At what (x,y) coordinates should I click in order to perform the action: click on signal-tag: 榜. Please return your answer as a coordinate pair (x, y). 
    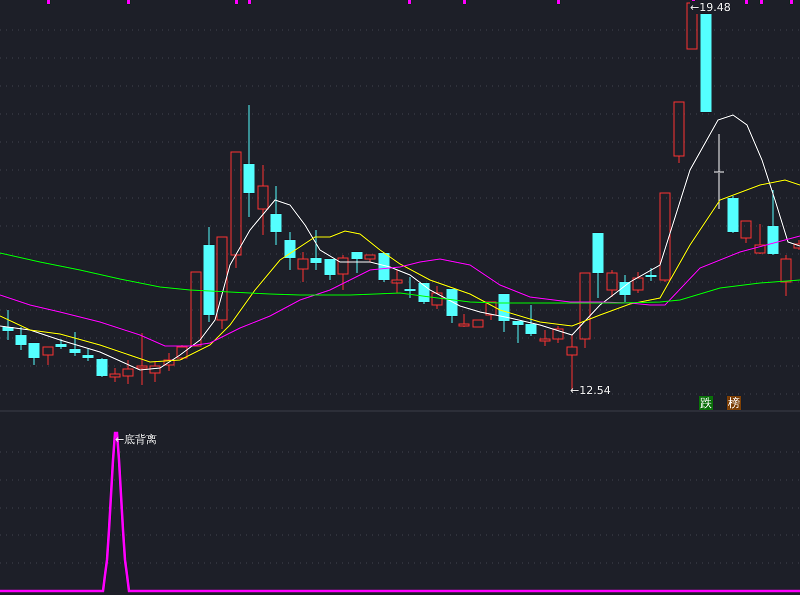
    Looking at the image, I should click on (734, 403).